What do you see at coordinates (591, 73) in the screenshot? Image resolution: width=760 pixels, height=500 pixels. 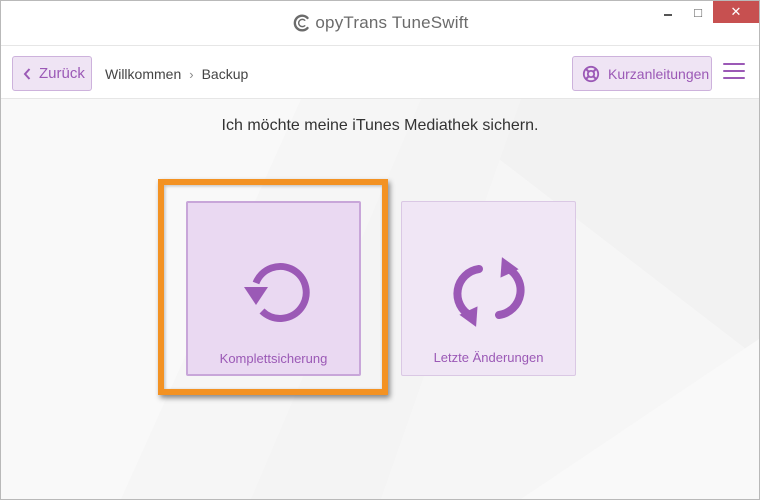 I see `lifebuoy-icon` at bounding box center [591, 73].